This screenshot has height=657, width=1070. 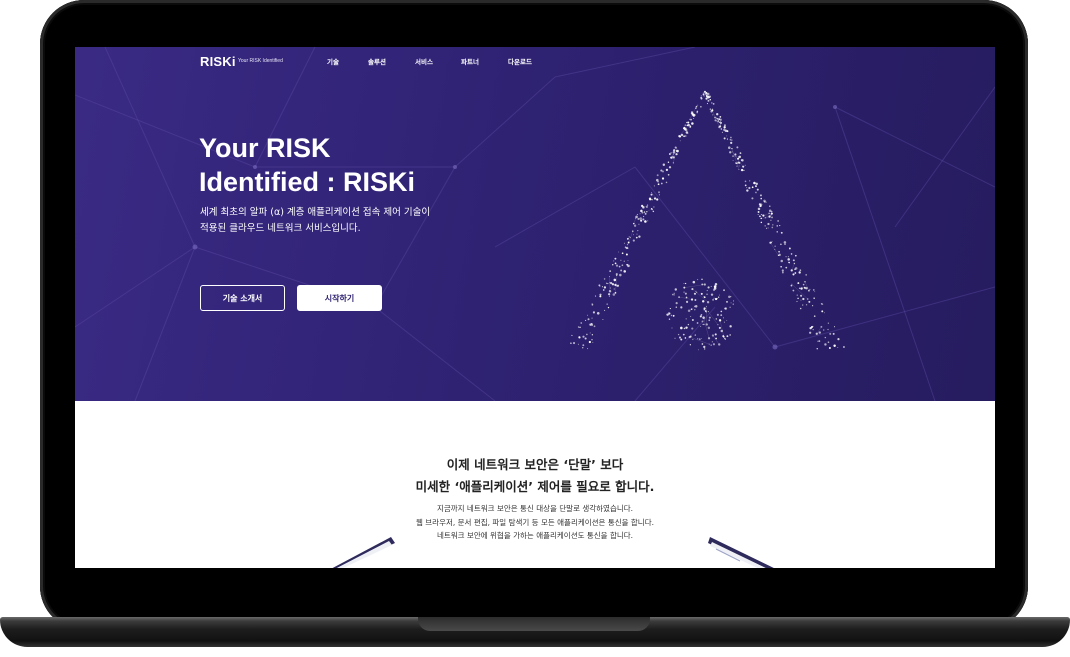 I want to click on nav-item-partner: 파트너, so click(x=470, y=61).